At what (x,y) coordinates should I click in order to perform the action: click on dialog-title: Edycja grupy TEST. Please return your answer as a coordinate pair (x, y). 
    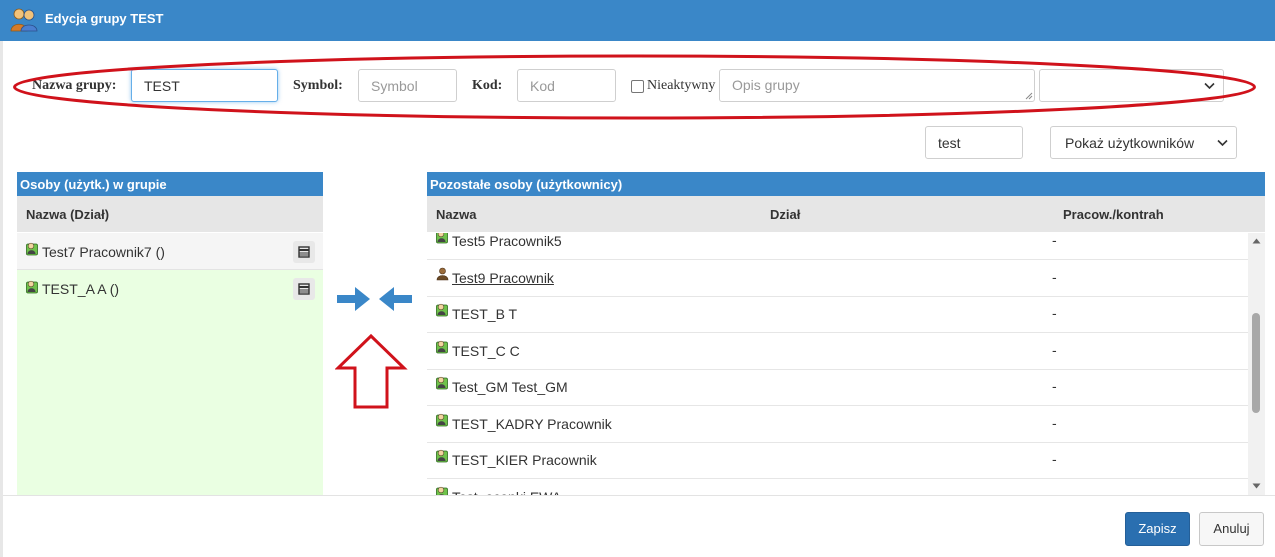
    Looking at the image, I should click on (104, 18).